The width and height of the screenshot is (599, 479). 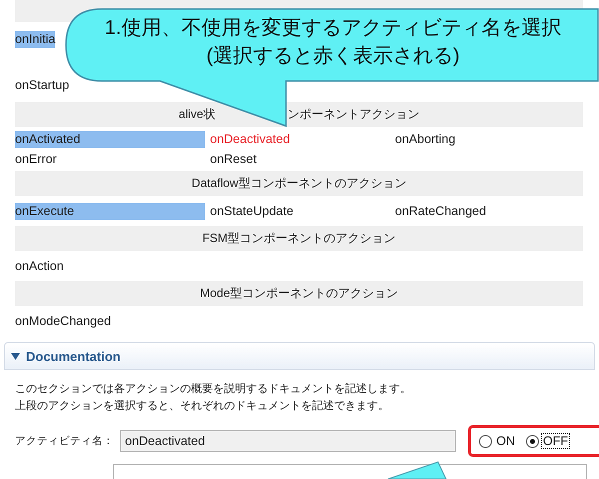 What do you see at coordinates (197, 114) in the screenshot?
I see `section-header: alive状` at bounding box center [197, 114].